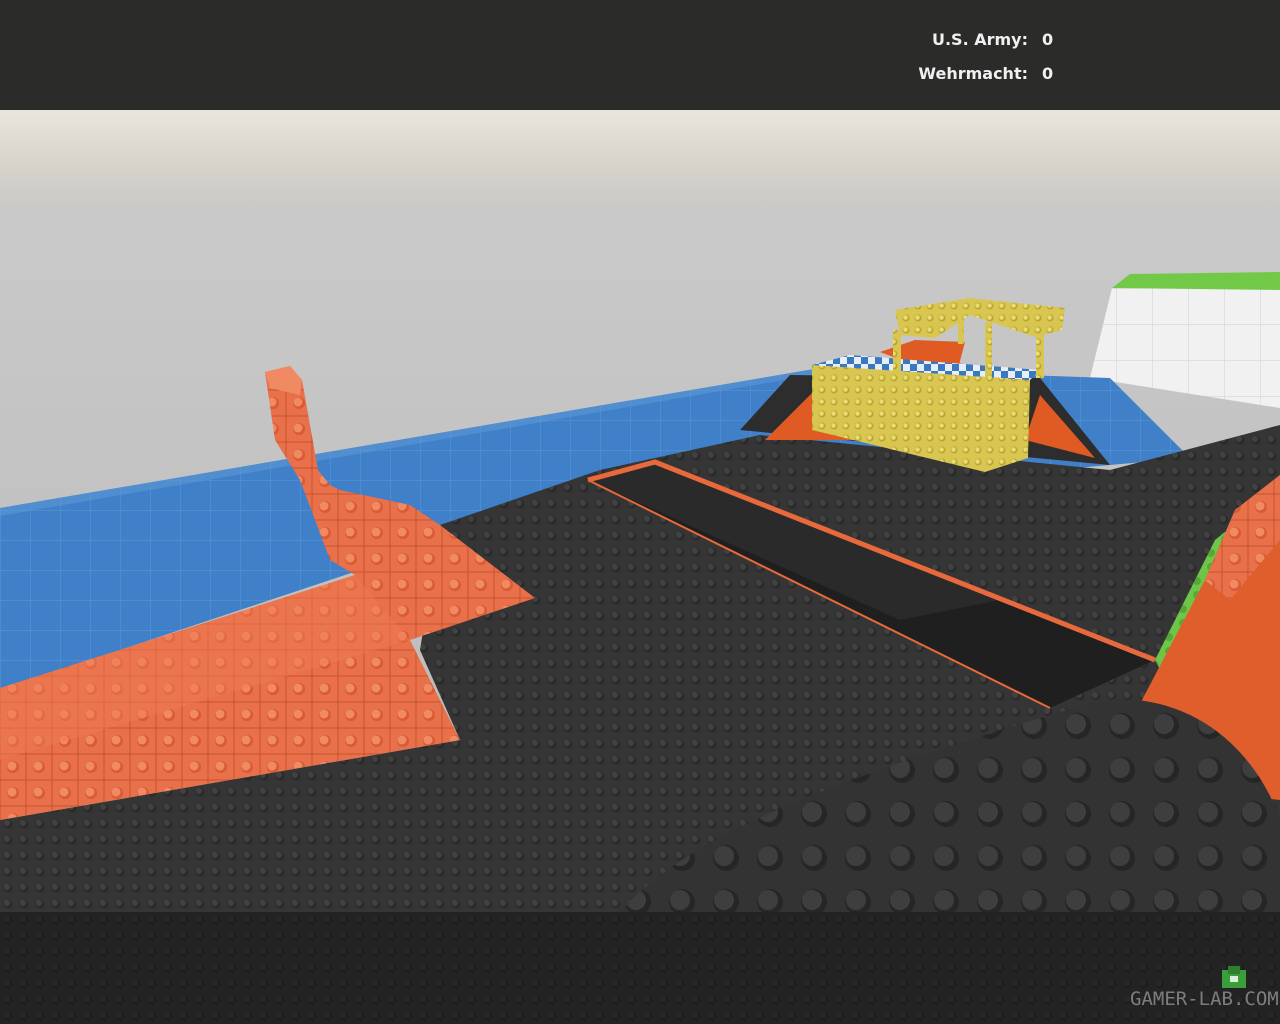  Describe the element at coordinates (640, 55) in the screenshot. I see `hud-top-bar` at that location.